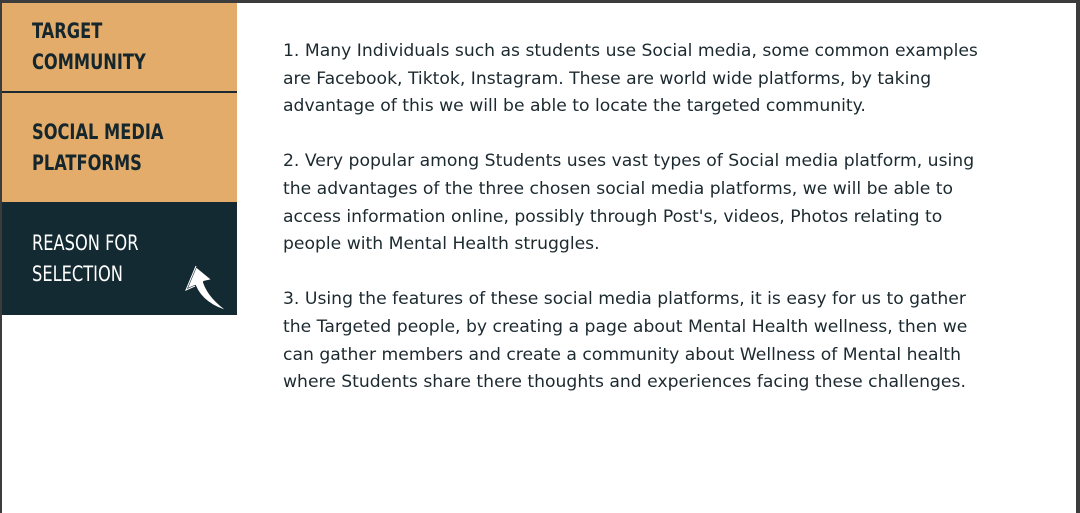 Image resolution: width=1080 pixels, height=513 pixels. What do you see at coordinates (98, 147) in the screenshot?
I see `tab-social-media-platforms-label: SOCIAL MEDIA PLATFORMS` at bounding box center [98, 147].